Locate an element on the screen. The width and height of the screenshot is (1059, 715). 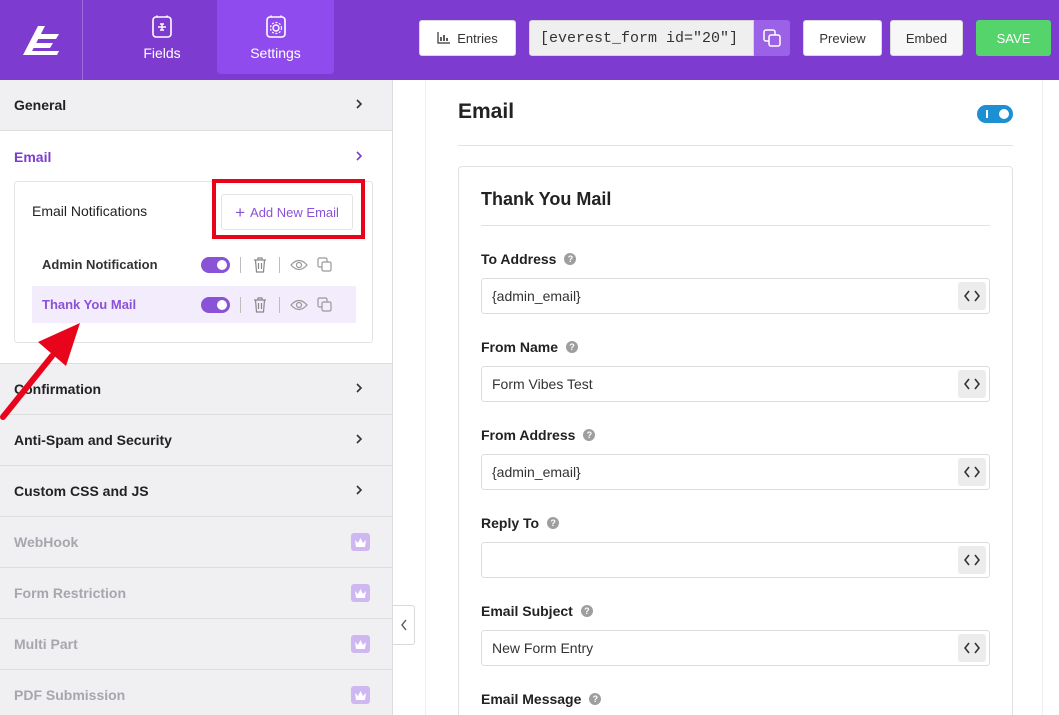
field-label-text: Email Subject is located at coordinates (527, 611).